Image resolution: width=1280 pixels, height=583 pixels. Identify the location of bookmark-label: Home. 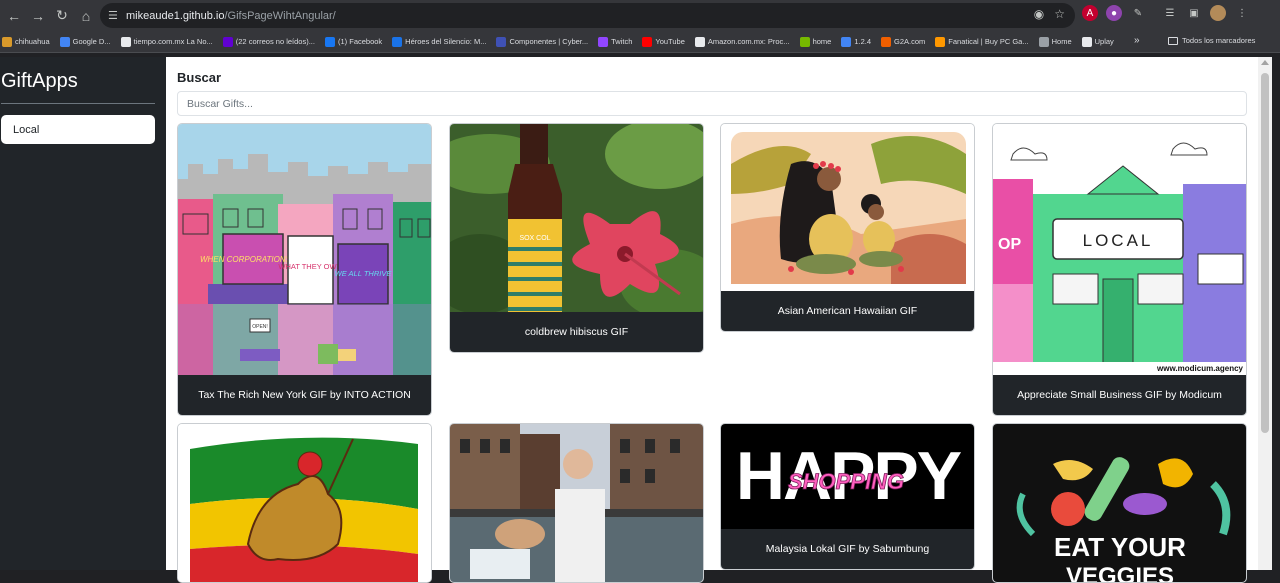
(1061, 41).